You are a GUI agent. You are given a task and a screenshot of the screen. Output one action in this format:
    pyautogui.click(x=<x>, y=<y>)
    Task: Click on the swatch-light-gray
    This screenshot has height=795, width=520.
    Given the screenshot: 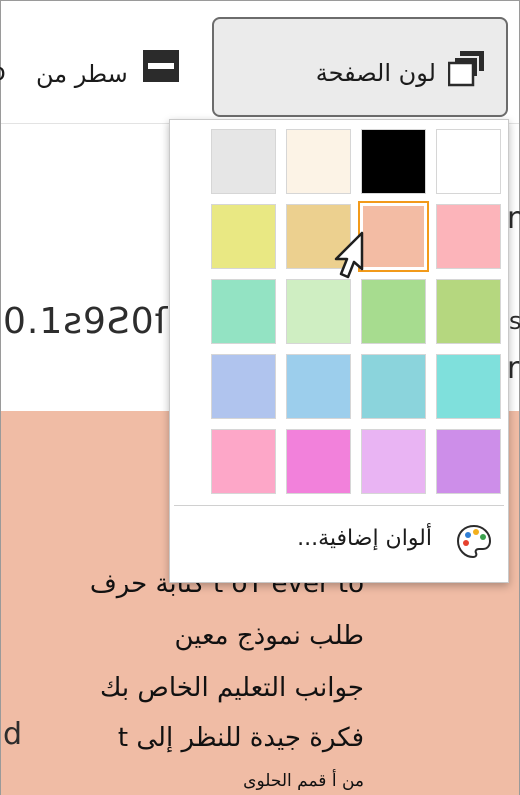 What is the action you would take?
    pyautogui.click(x=243, y=161)
    